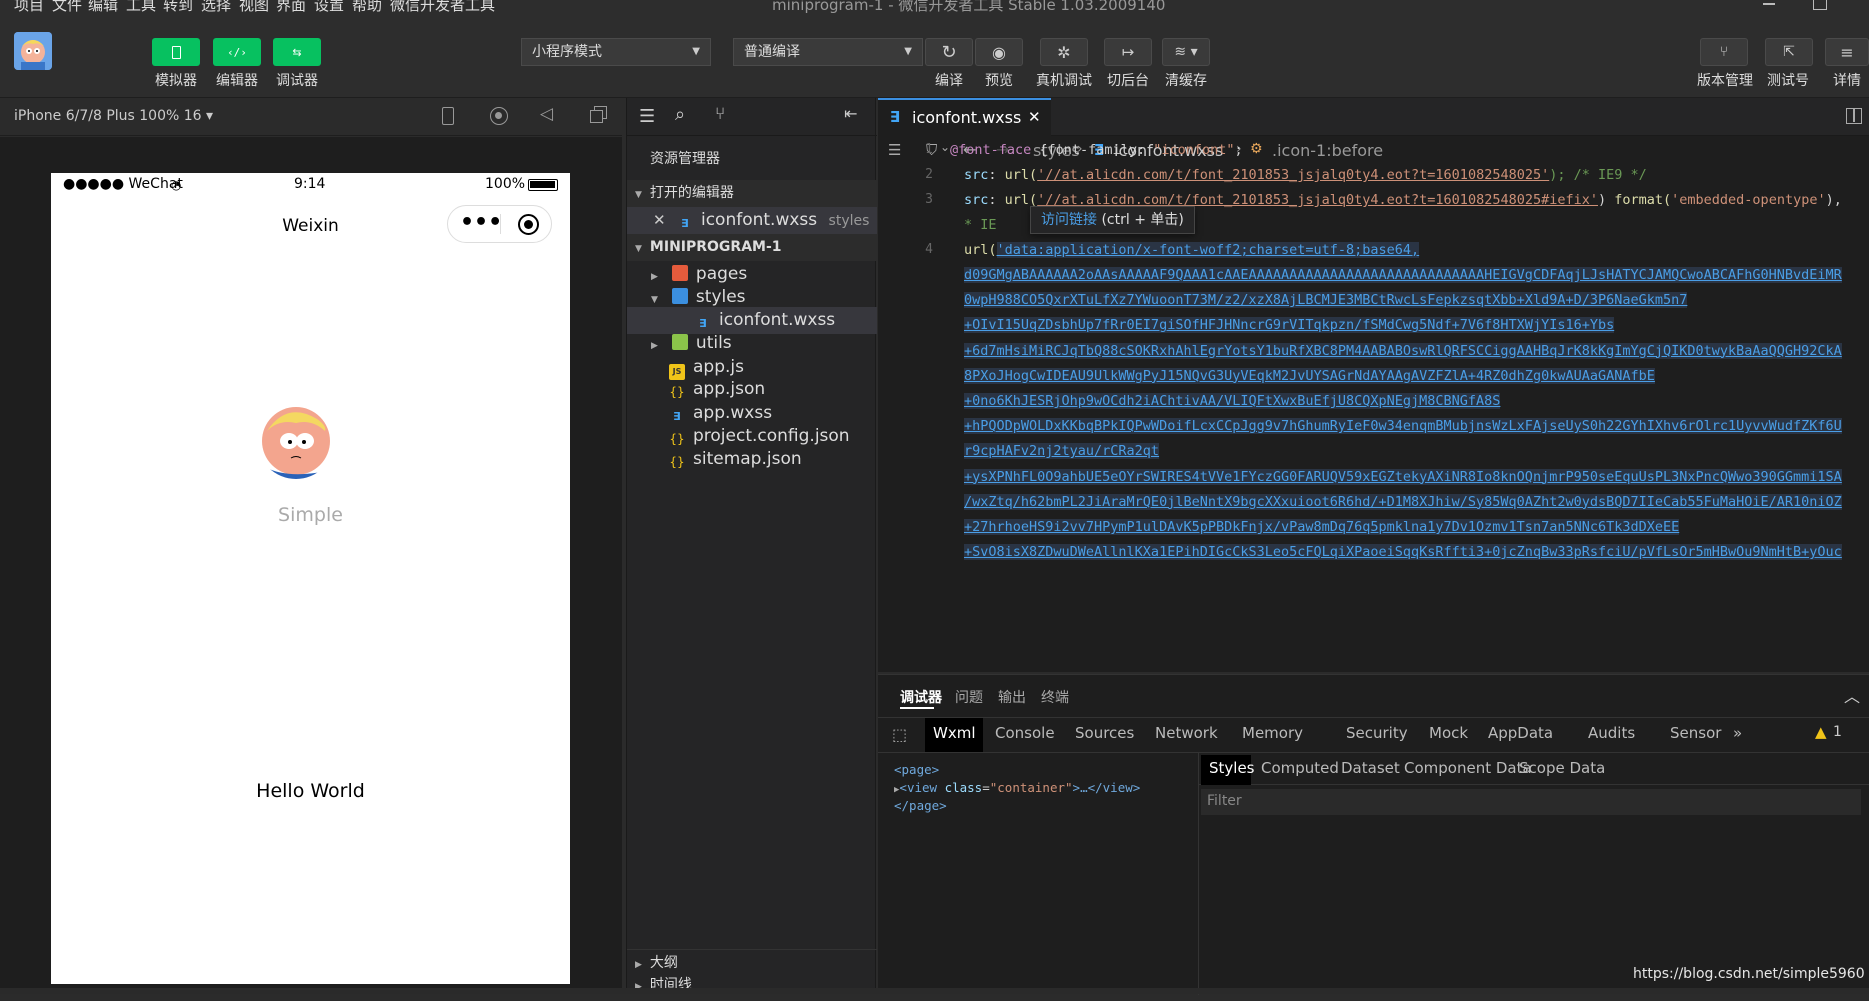  I want to click on filter-input: Filter, so click(1531, 802).